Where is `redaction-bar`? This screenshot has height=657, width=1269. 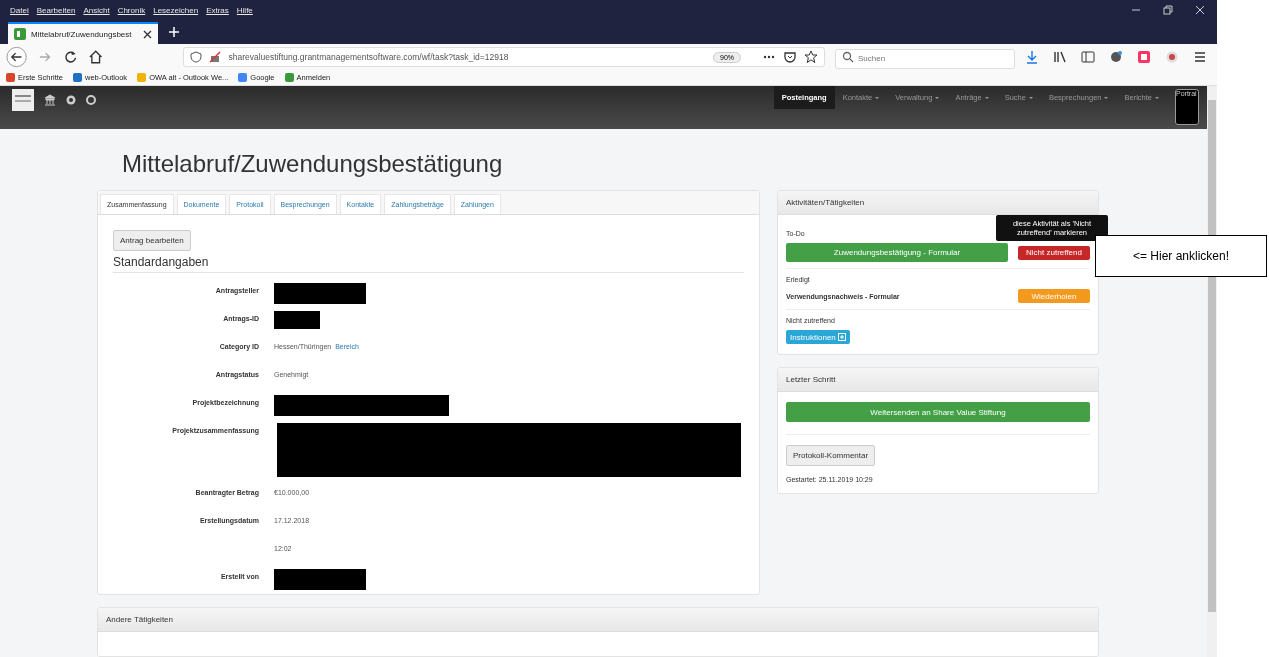
redaction-bar is located at coordinates (297, 320).